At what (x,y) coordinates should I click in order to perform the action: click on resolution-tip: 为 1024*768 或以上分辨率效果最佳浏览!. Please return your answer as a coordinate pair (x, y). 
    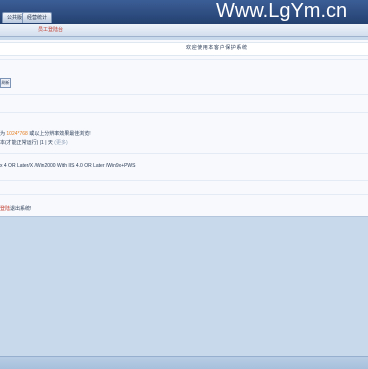
    Looking at the image, I should click on (45, 134).